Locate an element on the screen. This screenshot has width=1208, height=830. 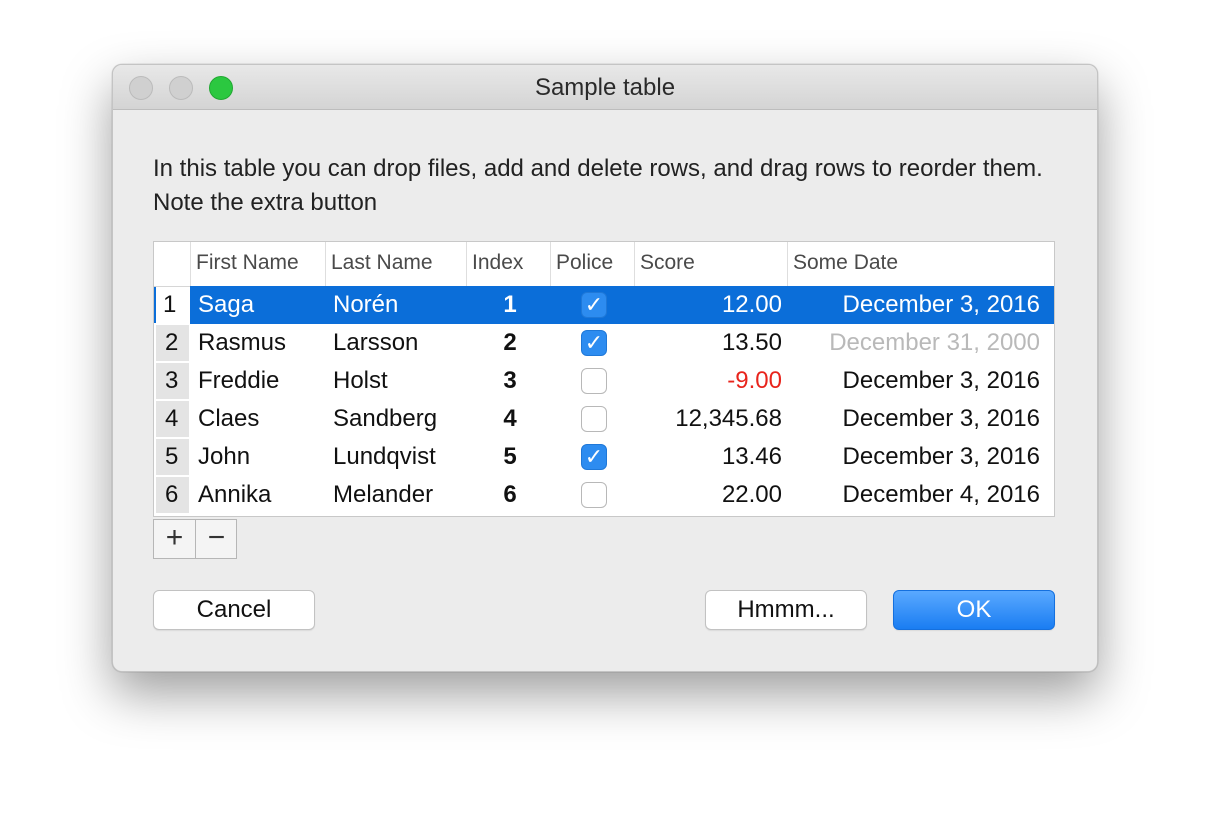
index-cell: 2 is located at coordinates (510, 342).